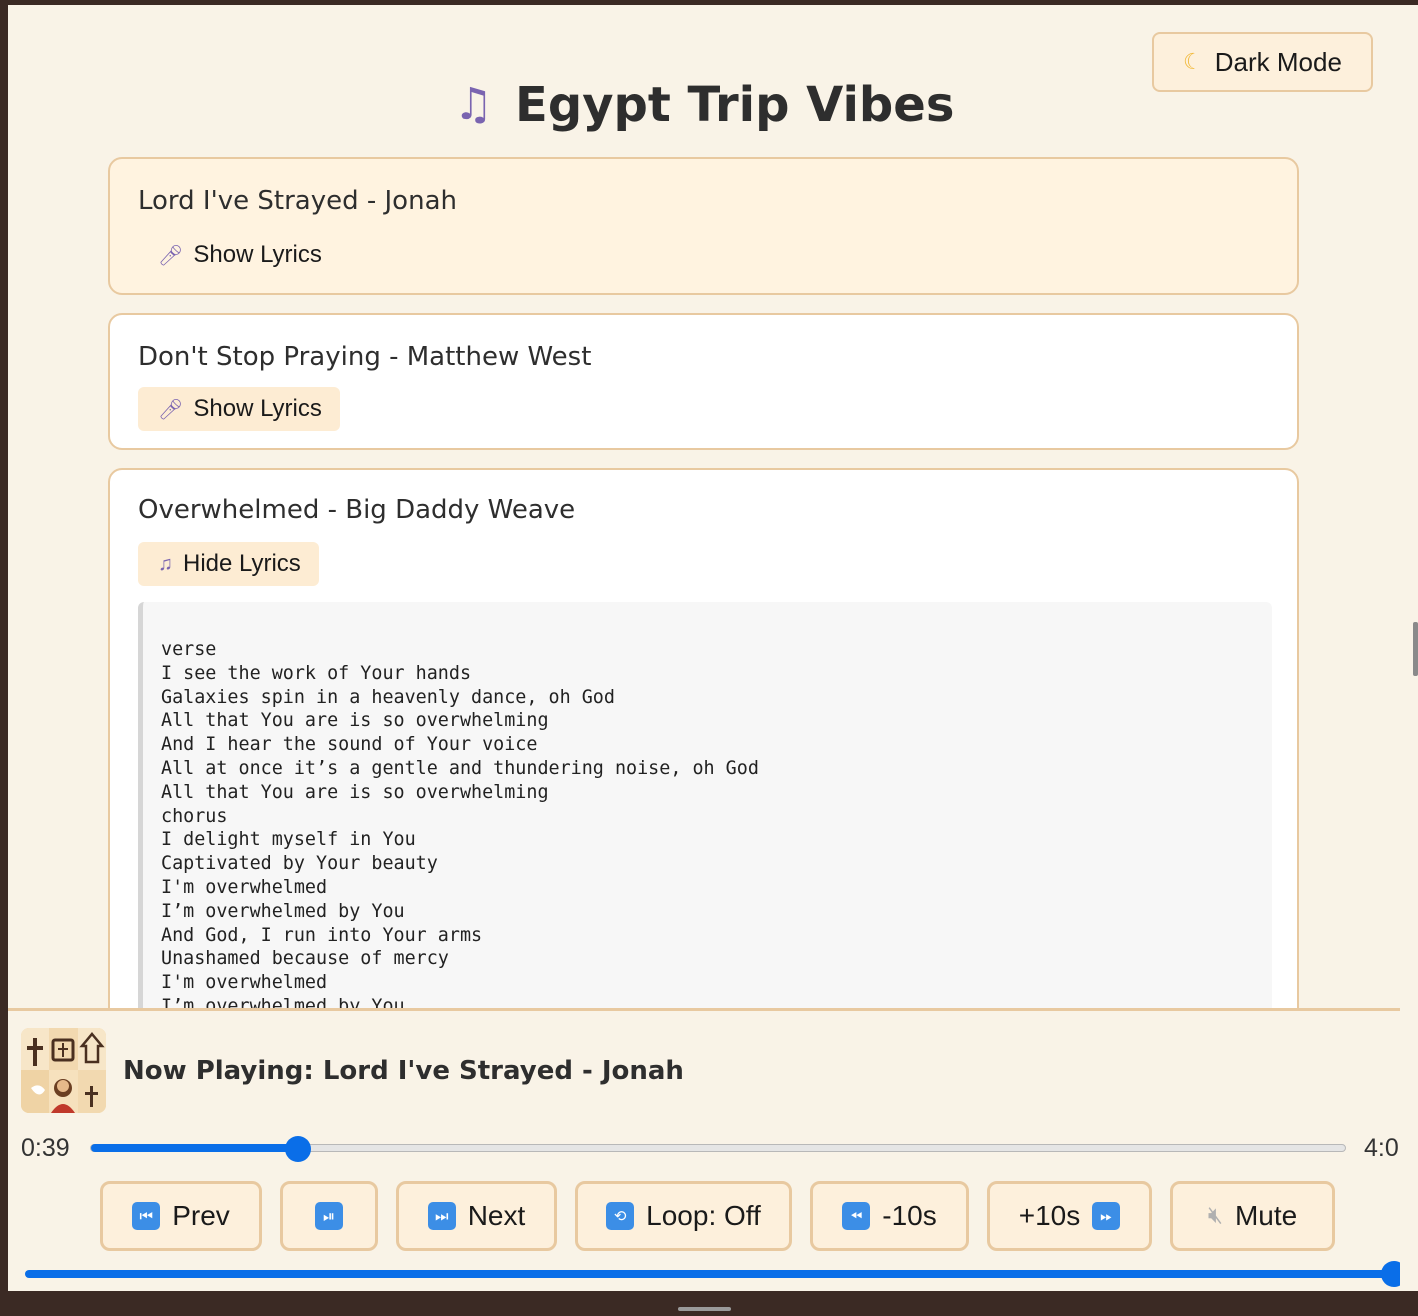  Describe the element at coordinates (1215, 1215) in the screenshot. I see `speaker-muted-icon: 🔇︎` at that location.